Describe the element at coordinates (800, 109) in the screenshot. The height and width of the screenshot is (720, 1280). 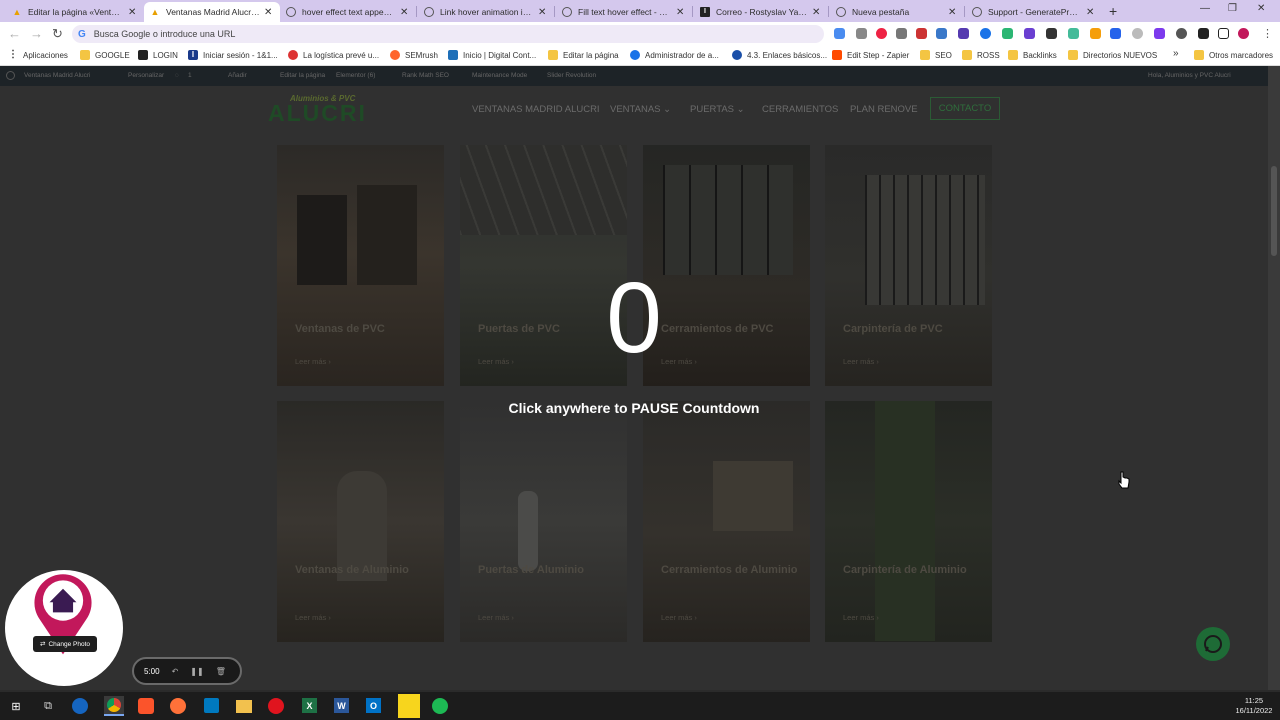
I see `nav-cerramientos: CERRAMIENTOS` at that location.